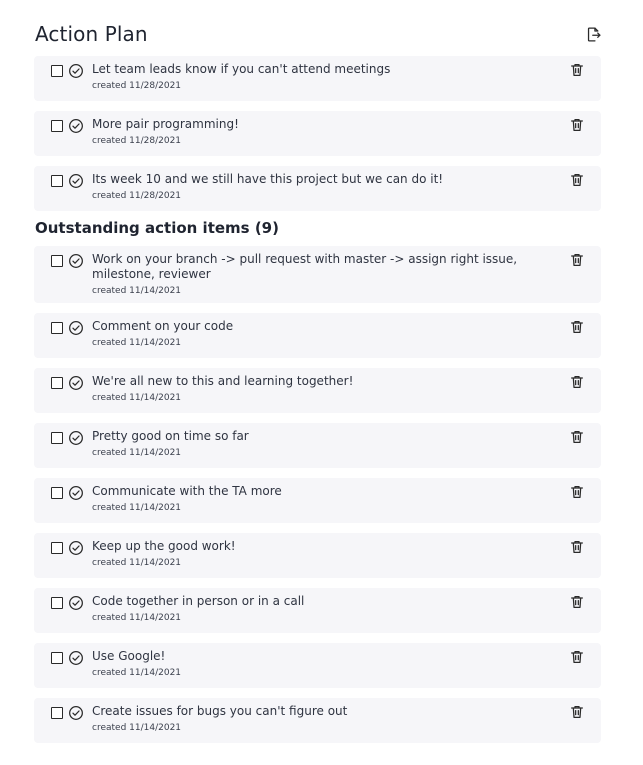 Image resolution: width=643 pixels, height=765 pixels. Describe the element at coordinates (164, 546) in the screenshot. I see `item-text: Keep up the good work!` at that location.